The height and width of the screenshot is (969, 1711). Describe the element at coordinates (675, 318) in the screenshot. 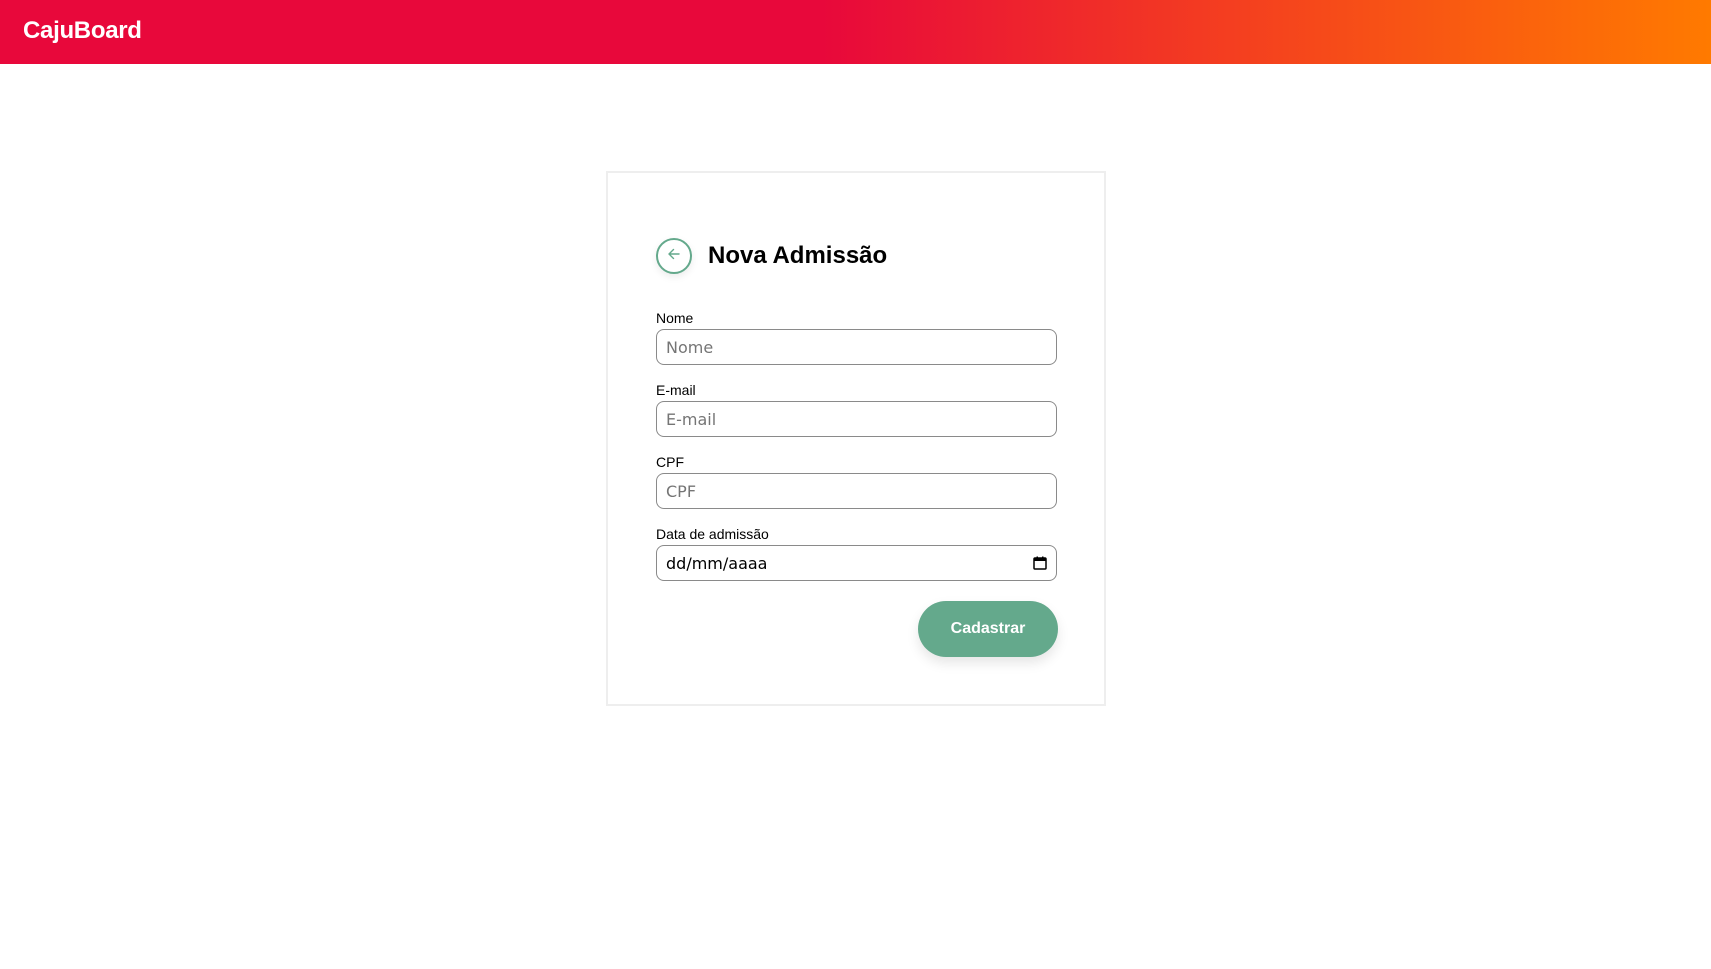

I see `name-field-label: Nome` at that location.